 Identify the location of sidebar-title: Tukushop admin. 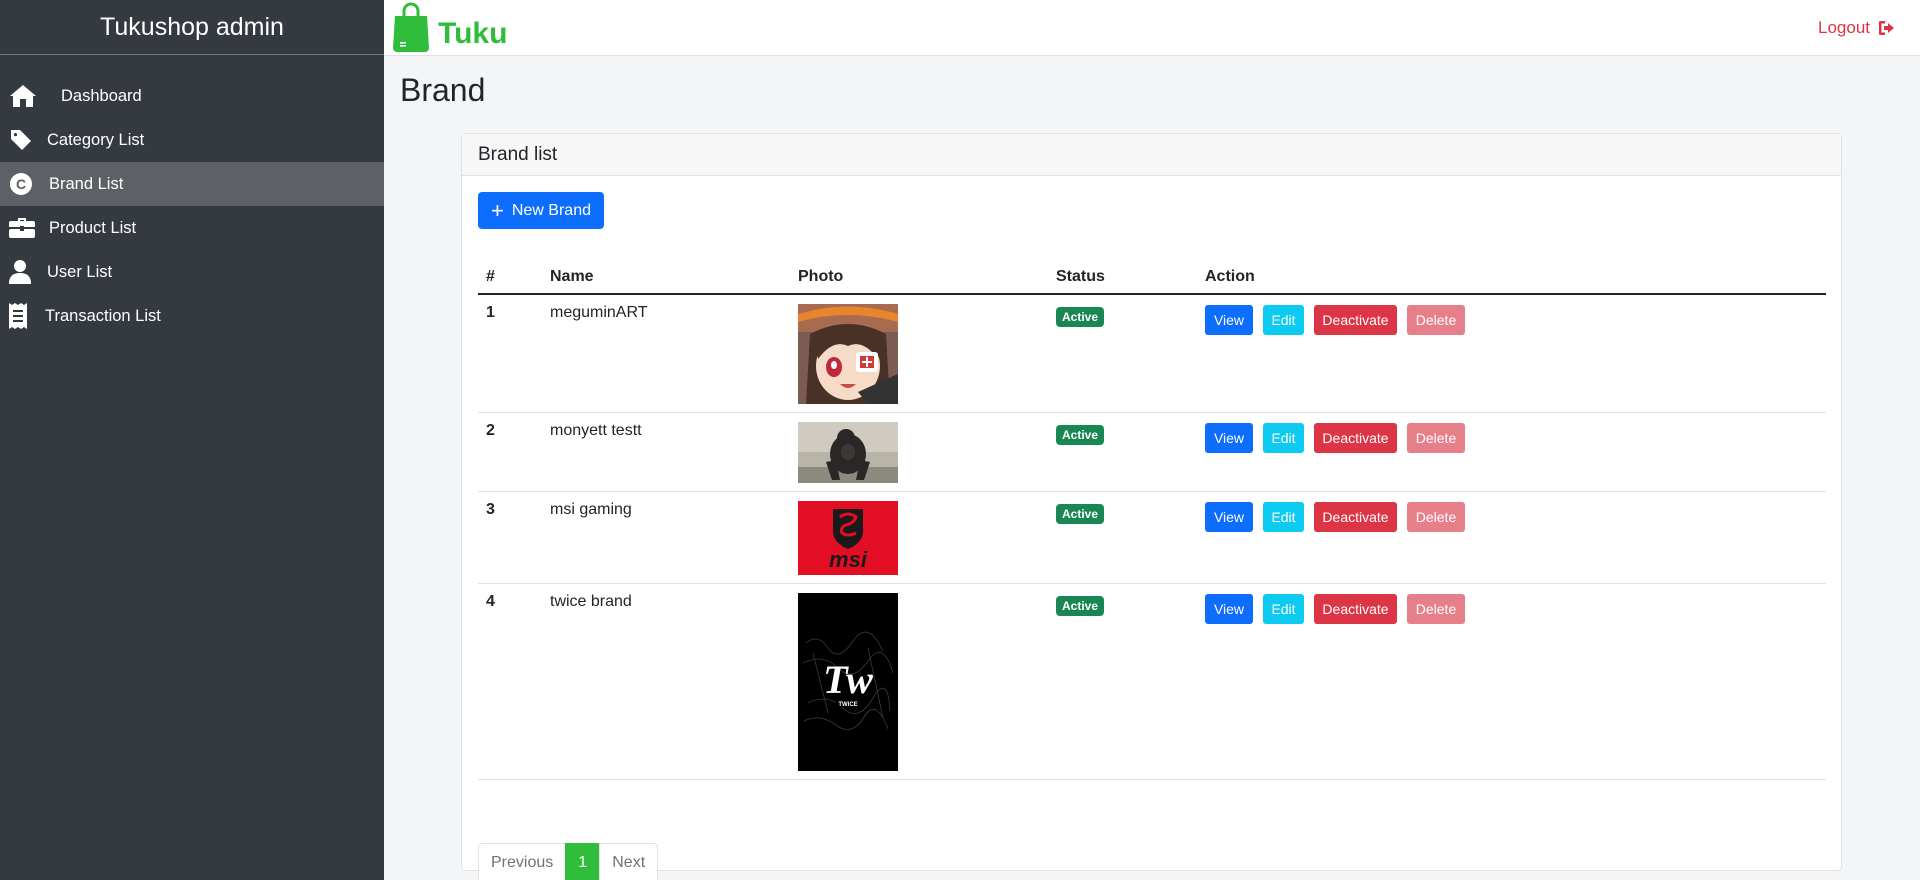
(192, 27).